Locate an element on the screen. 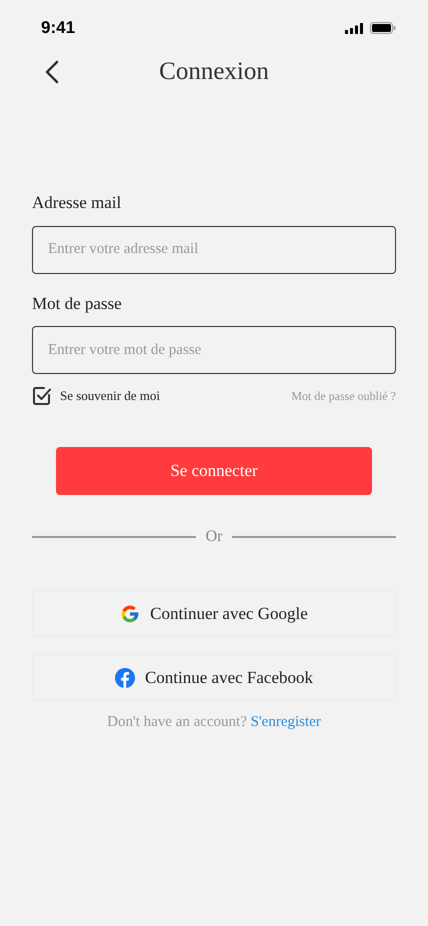 This screenshot has width=428, height=926. input-field: Entrer votre mot de passe is located at coordinates (214, 350).